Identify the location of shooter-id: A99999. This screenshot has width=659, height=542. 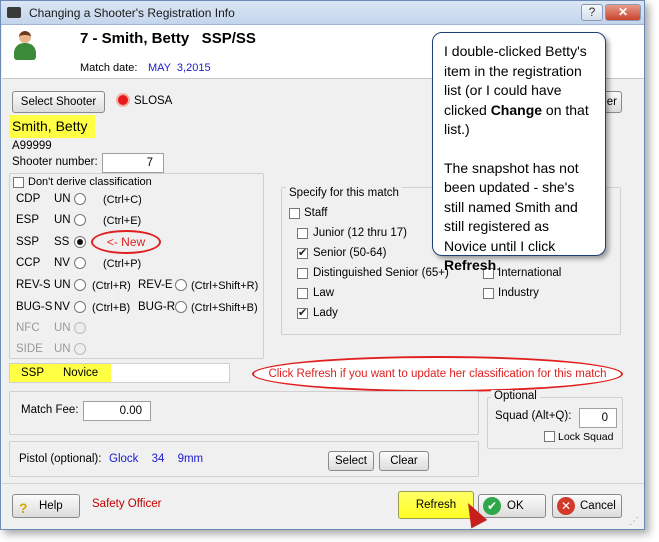
(32, 146).